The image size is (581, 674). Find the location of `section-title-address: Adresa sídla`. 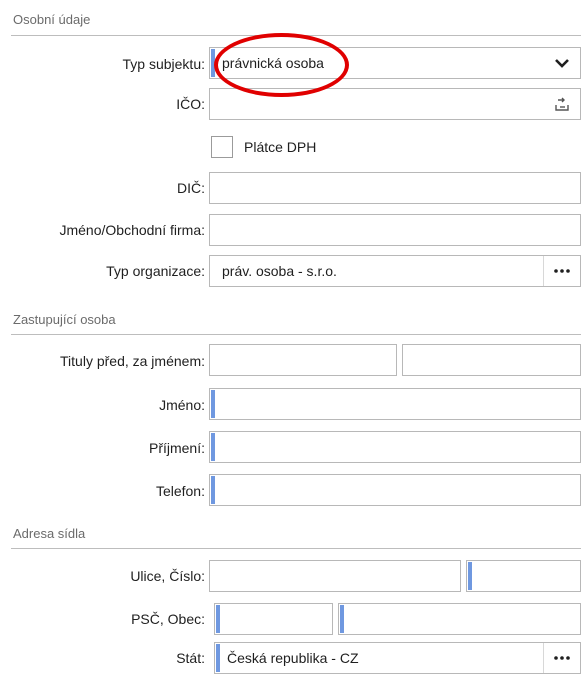

section-title-address: Adresa sídla is located at coordinates (49, 533).